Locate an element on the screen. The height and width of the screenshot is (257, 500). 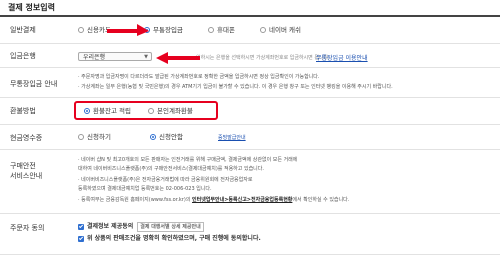
safety-label-2: 서비스안내 is located at coordinates (26, 176).